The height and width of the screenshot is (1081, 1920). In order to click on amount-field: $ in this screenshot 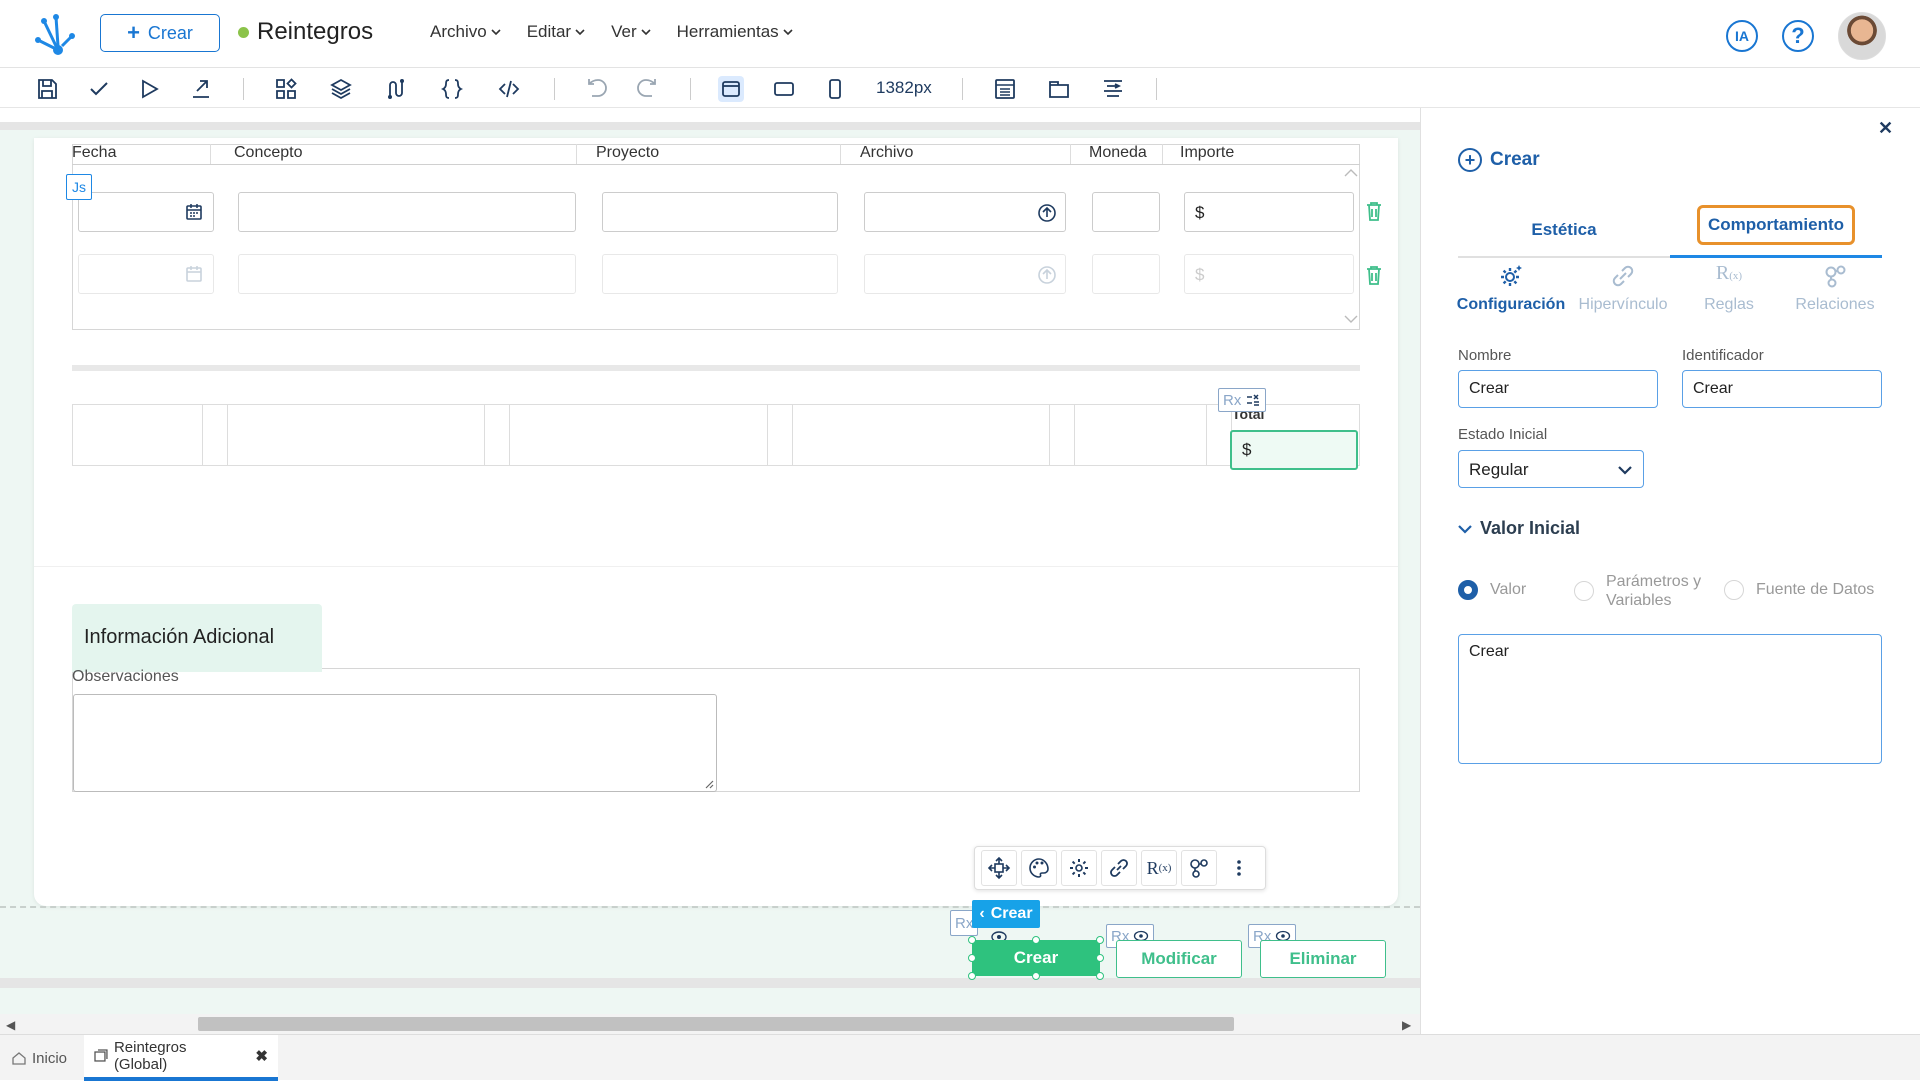, I will do `click(1269, 212)`.